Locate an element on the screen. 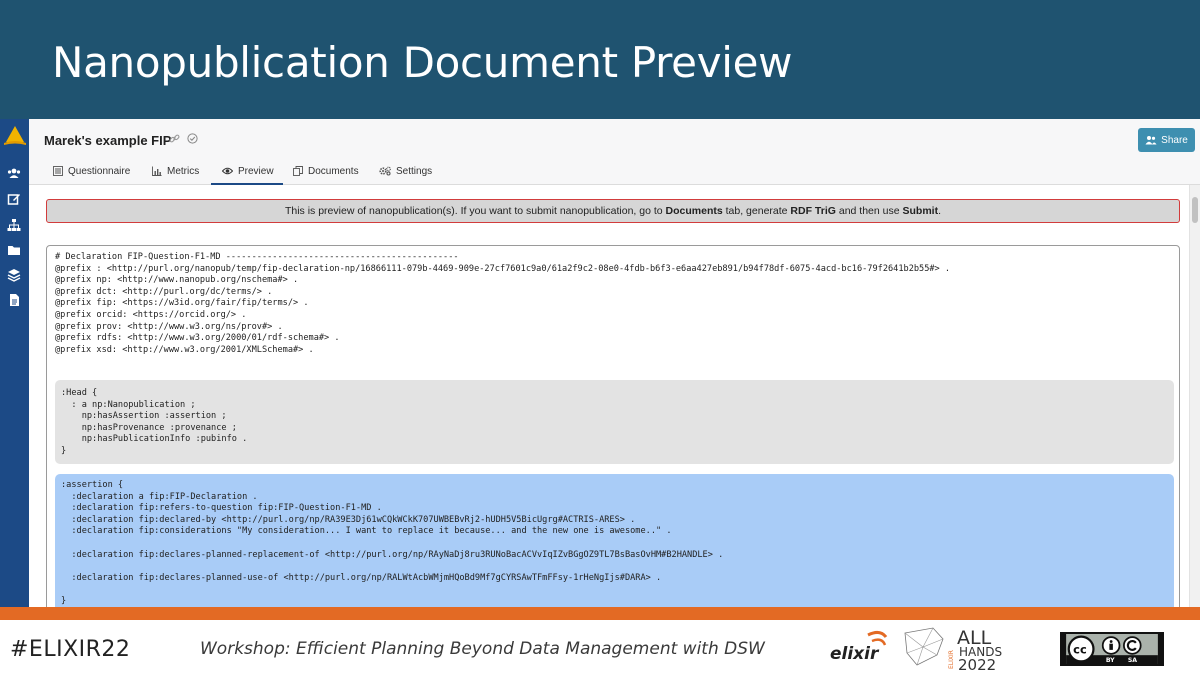 This screenshot has height=676, width=1200. tab-questionnaire: Questionnaire is located at coordinates (91, 174).